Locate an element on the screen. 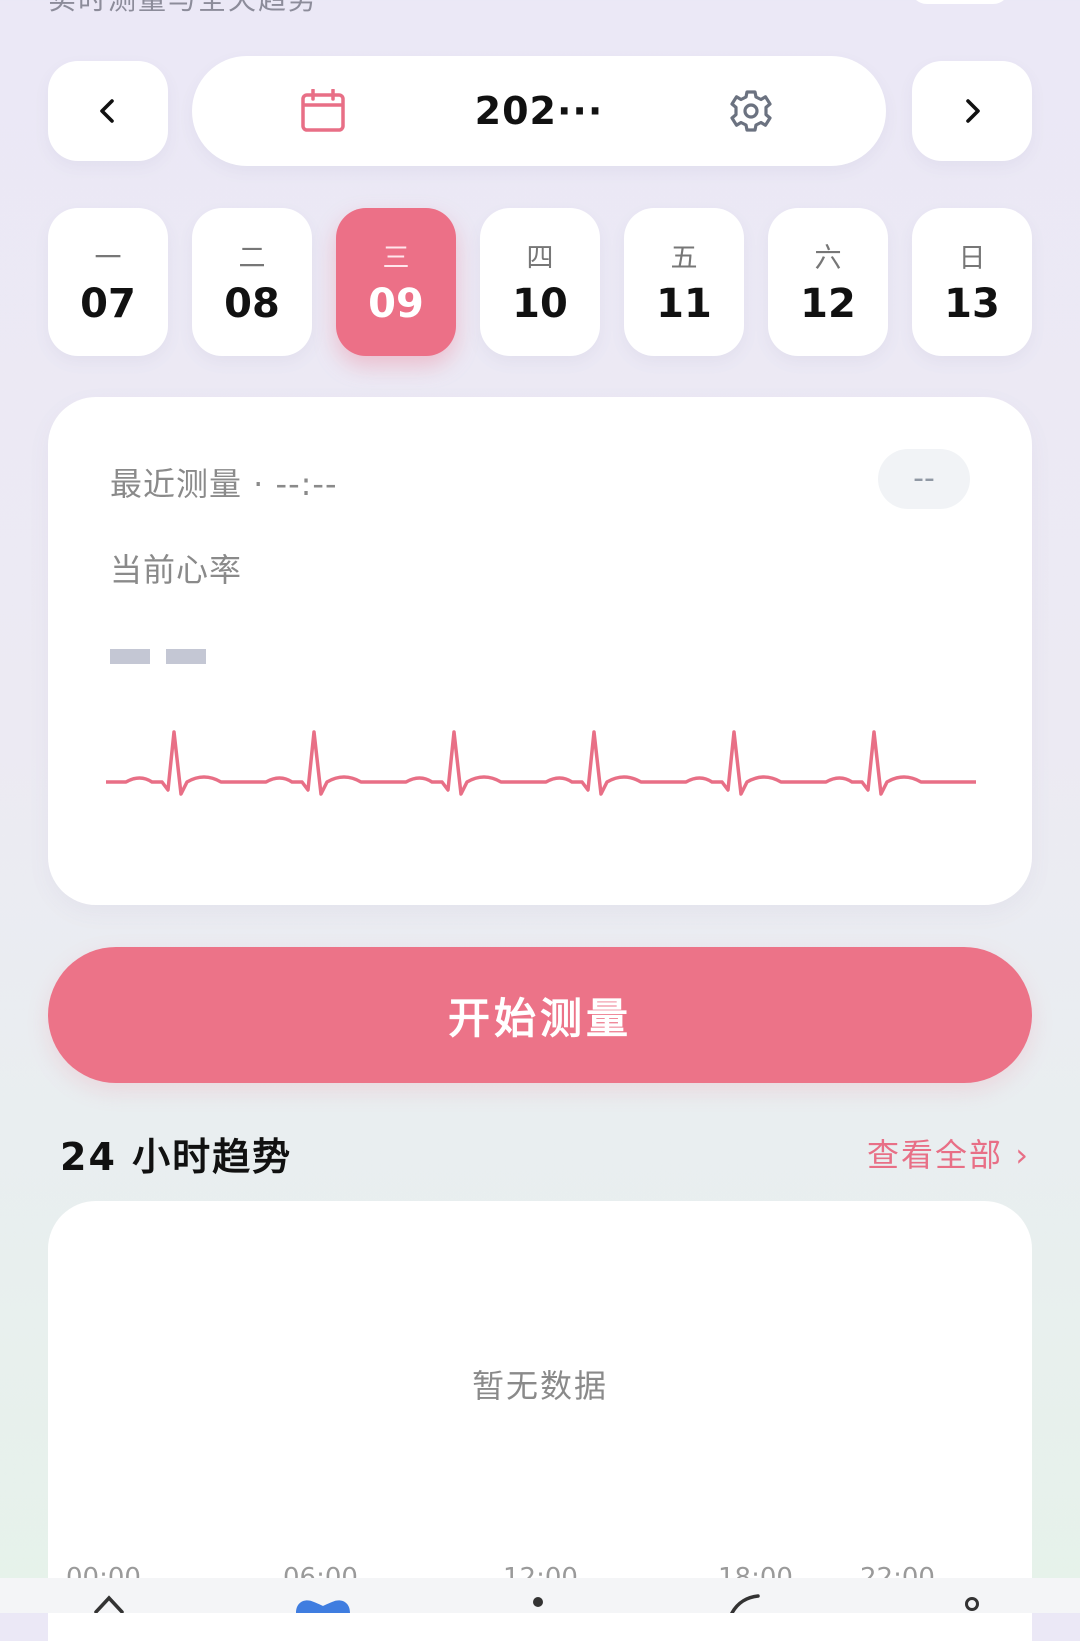 This screenshot has height=1641, width=1080. day-item-10: 四 10 is located at coordinates (540, 282).